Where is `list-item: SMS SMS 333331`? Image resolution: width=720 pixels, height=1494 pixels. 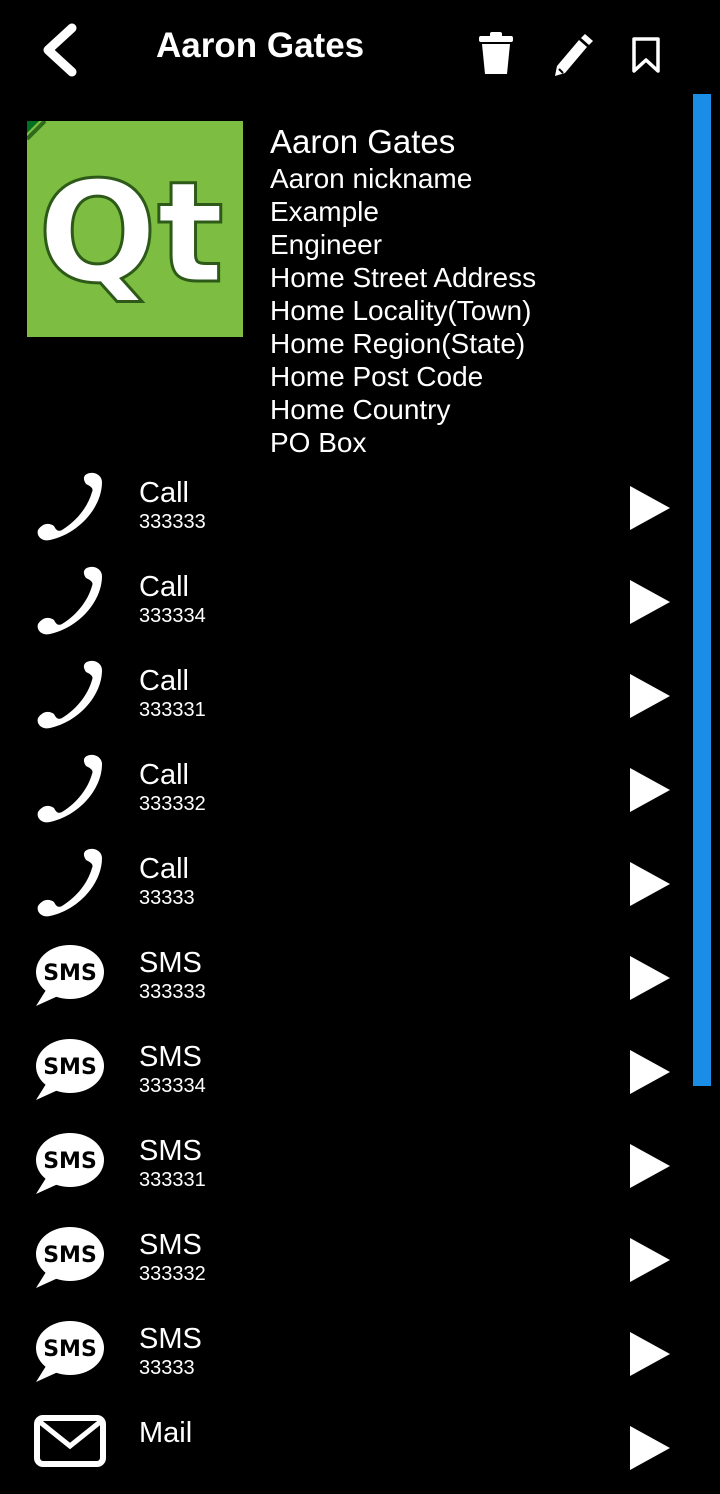 list-item: SMS SMS 333331 is located at coordinates (345, 1165).